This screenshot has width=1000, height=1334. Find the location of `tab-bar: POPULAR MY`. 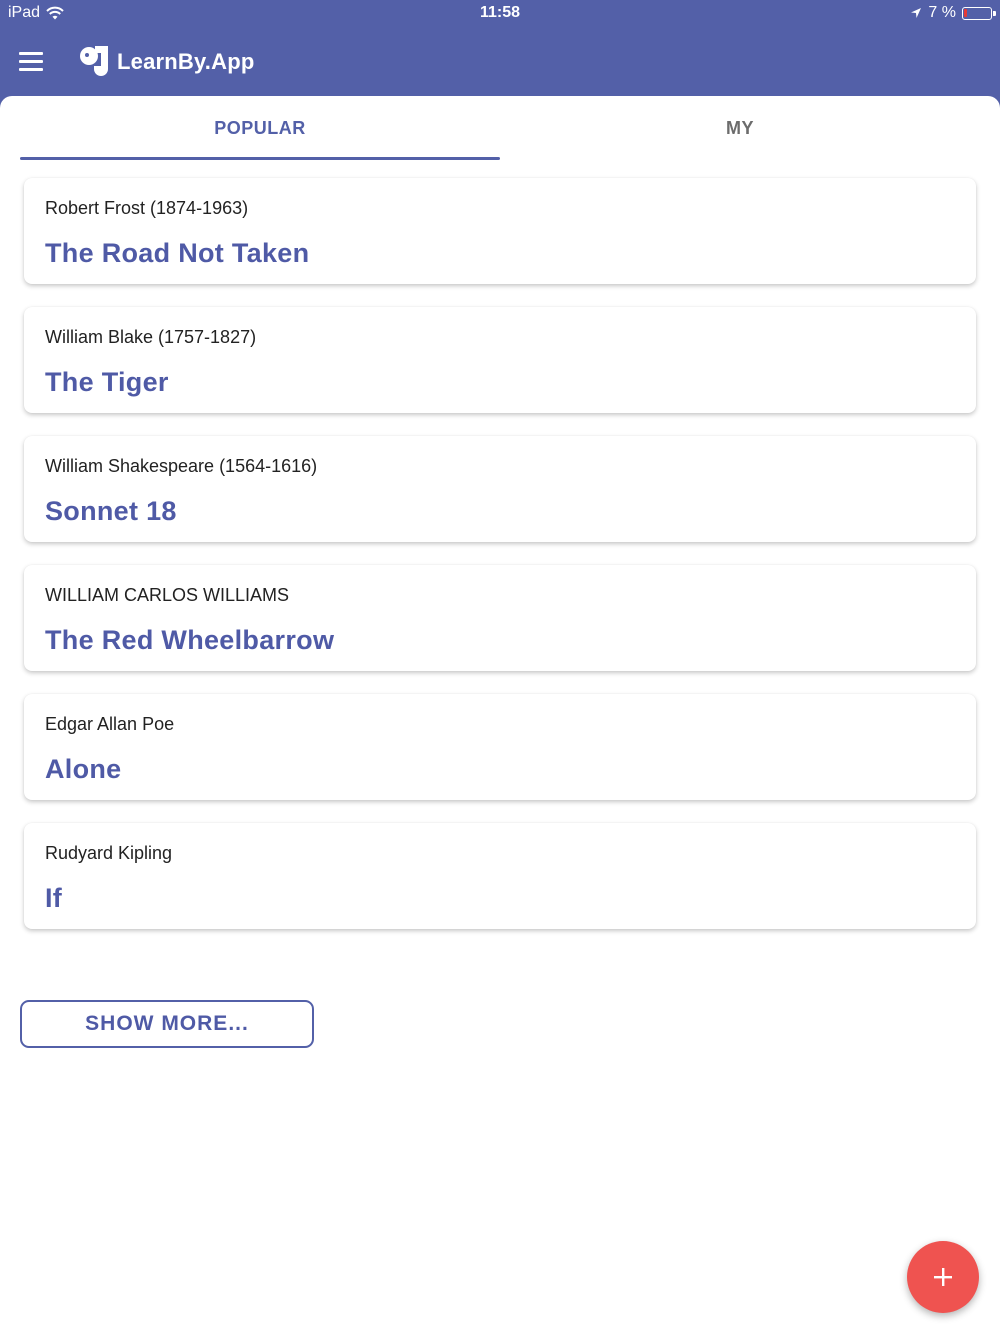

tab-bar: POPULAR MY is located at coordinates (500, 128).